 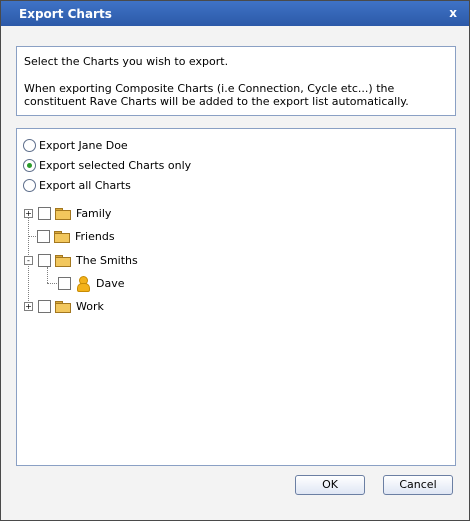 I want to click on tree-item-label: The Smiths, so click(x=107, y=260).